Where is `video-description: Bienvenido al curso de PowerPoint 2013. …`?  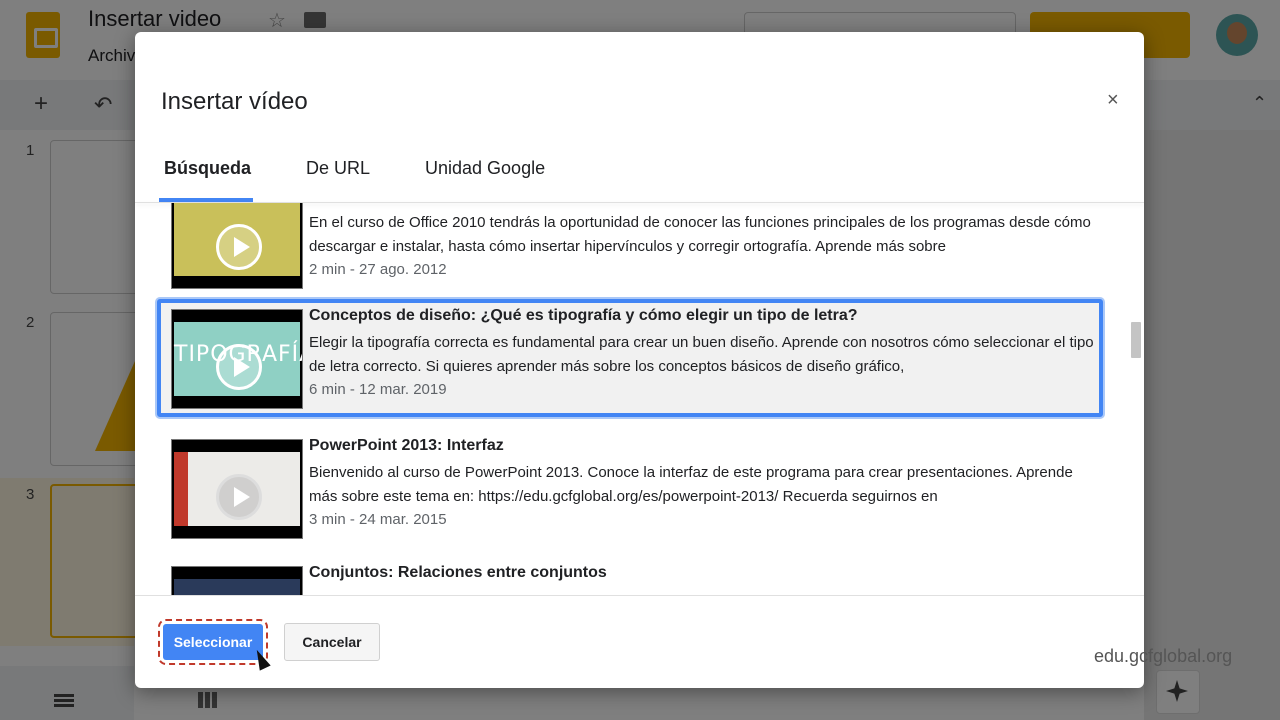
video-description: Bienvenido al curso de PowerPoint 2013. … is located at coordinates (691, 484).